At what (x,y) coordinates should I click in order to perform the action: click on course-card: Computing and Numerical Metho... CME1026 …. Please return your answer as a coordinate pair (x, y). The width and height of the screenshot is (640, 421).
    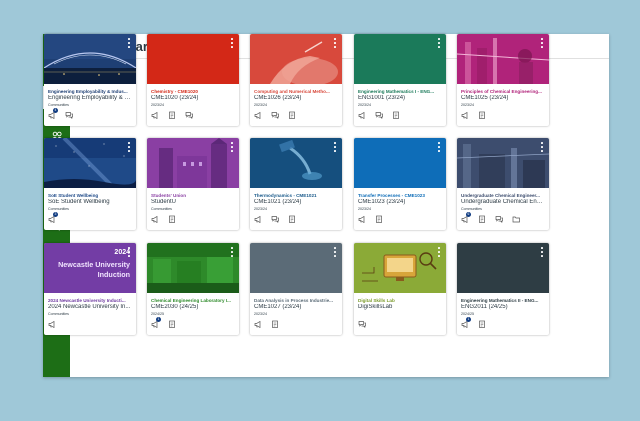
    Looking at the image, I should click on (296, 80).